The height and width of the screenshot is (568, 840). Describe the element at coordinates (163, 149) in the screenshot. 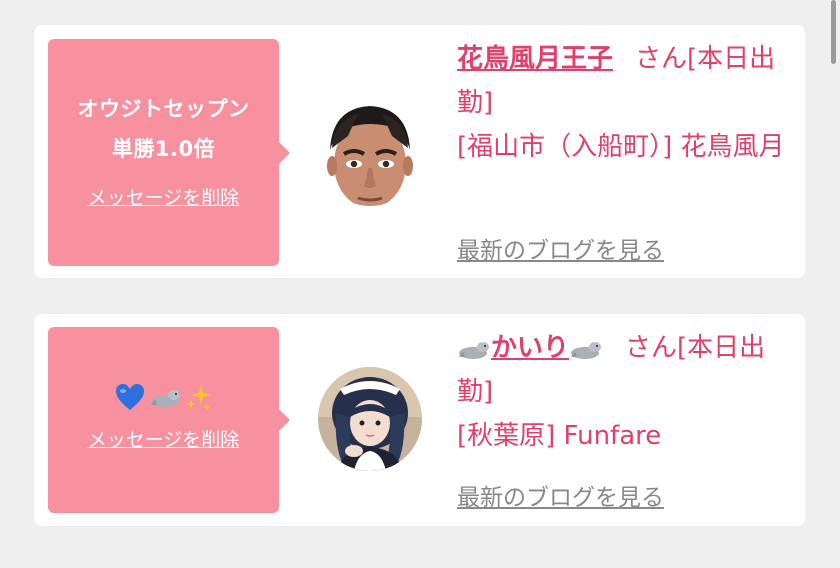

I see `message-line: 単勝1.0倍` at that location.